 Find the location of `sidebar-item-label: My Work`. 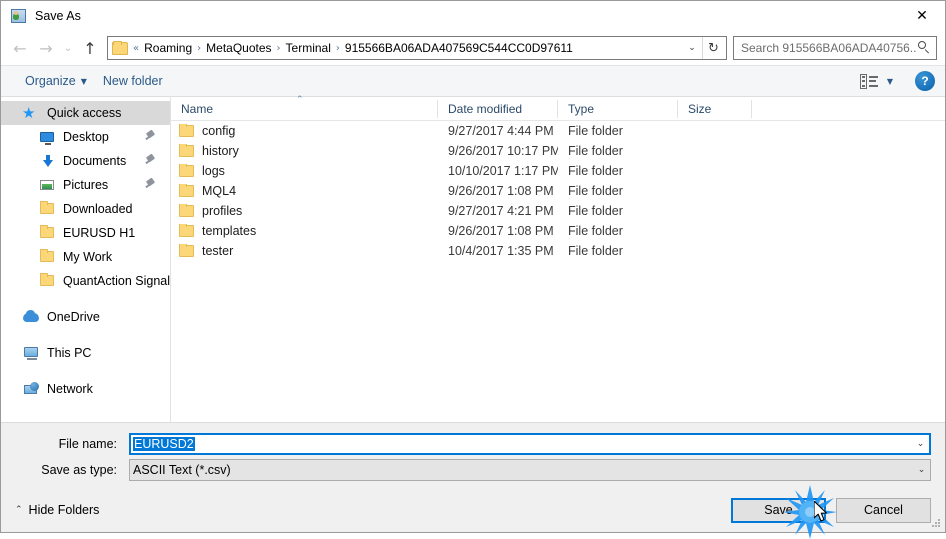

sidebar-item-label: My Work is located at coordinates (88, 257).